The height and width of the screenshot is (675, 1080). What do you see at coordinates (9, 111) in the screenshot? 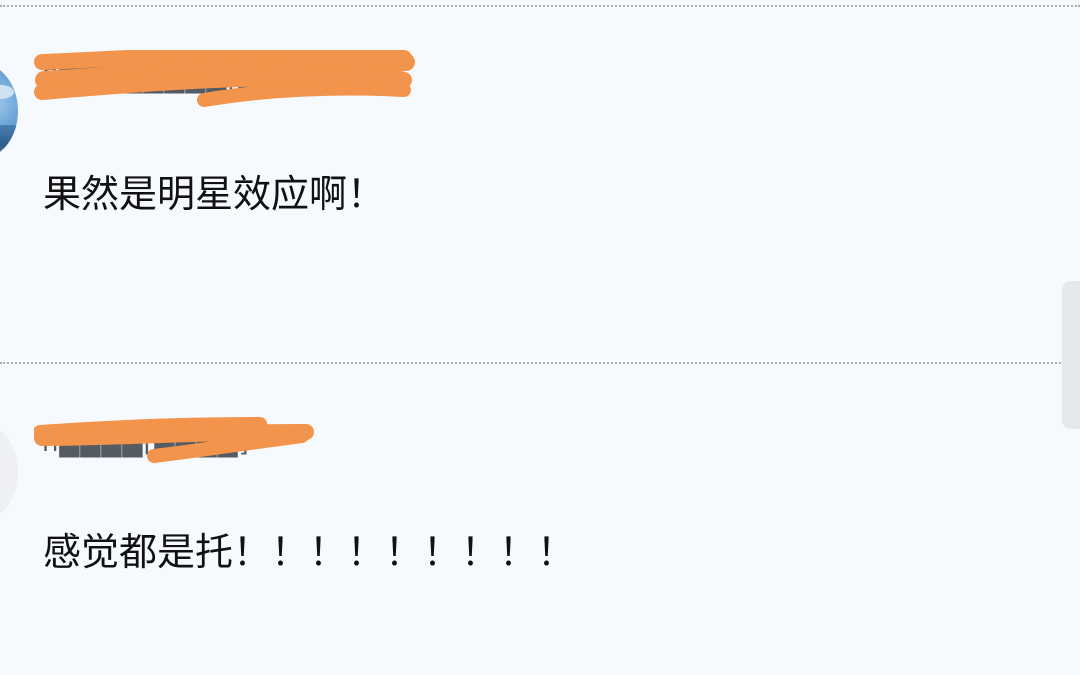
I see `user-photo-icon` at bounding box center [9, 111].